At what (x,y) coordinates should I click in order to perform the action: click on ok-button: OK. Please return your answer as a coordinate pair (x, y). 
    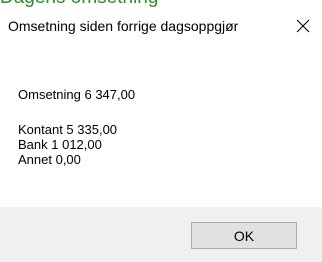
    Looking at the image, I should click on (244, 235).